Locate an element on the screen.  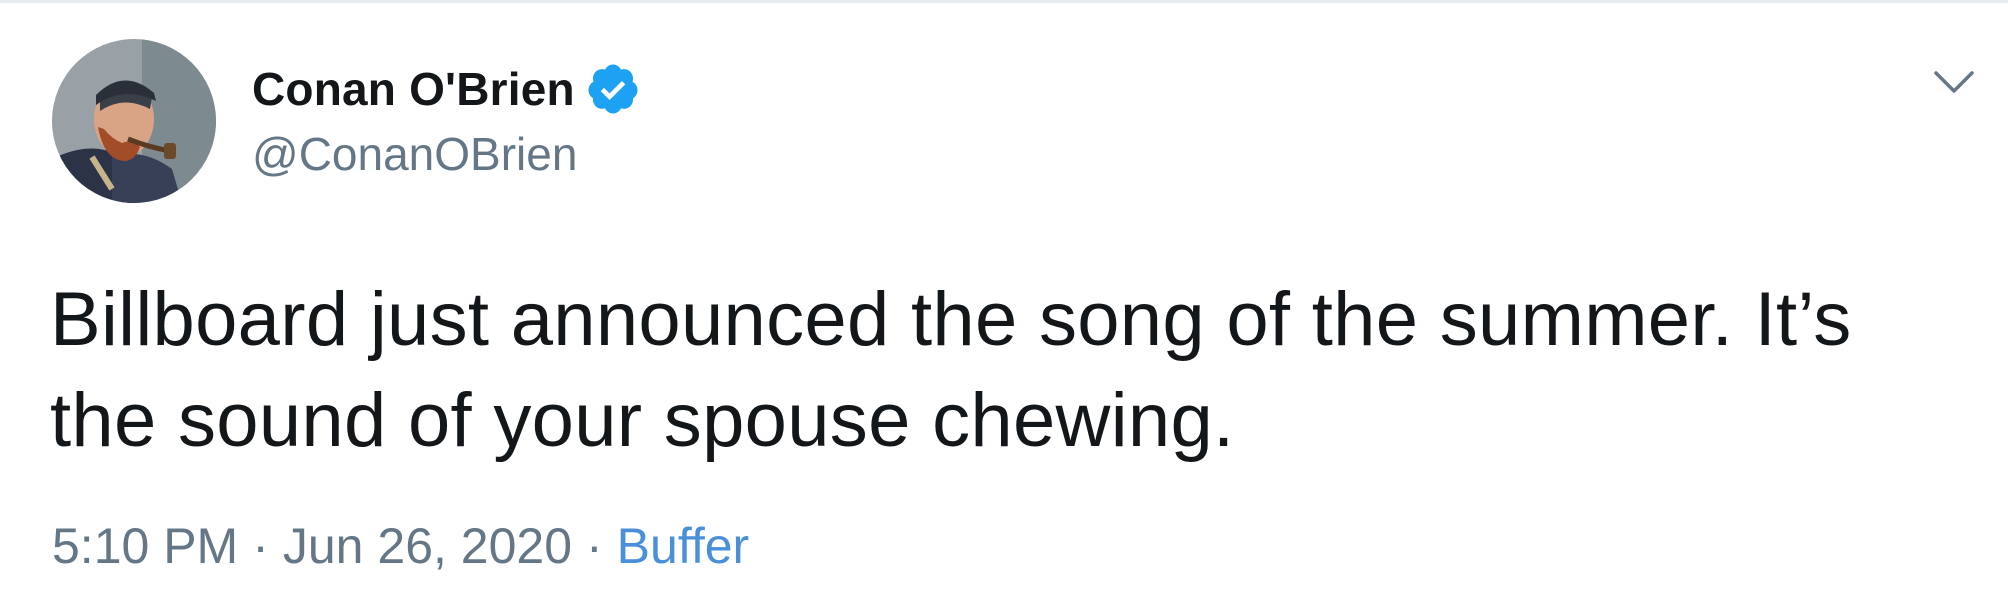
tweet-time: 5:10 PM is located at coordinates (145, 546).